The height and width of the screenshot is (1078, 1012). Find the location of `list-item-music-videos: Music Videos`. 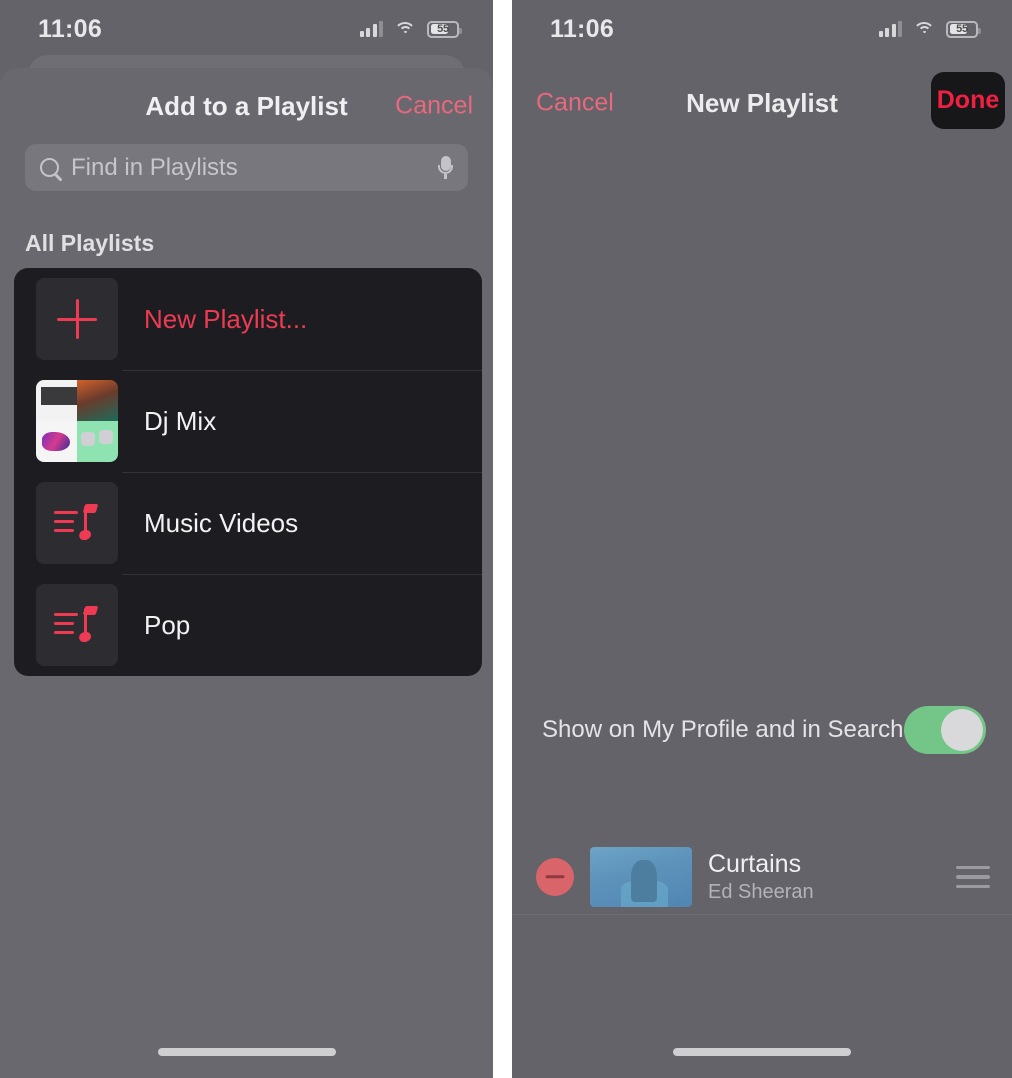

list-item-music-videos: Music Videos is located at coordinates (248, 523).